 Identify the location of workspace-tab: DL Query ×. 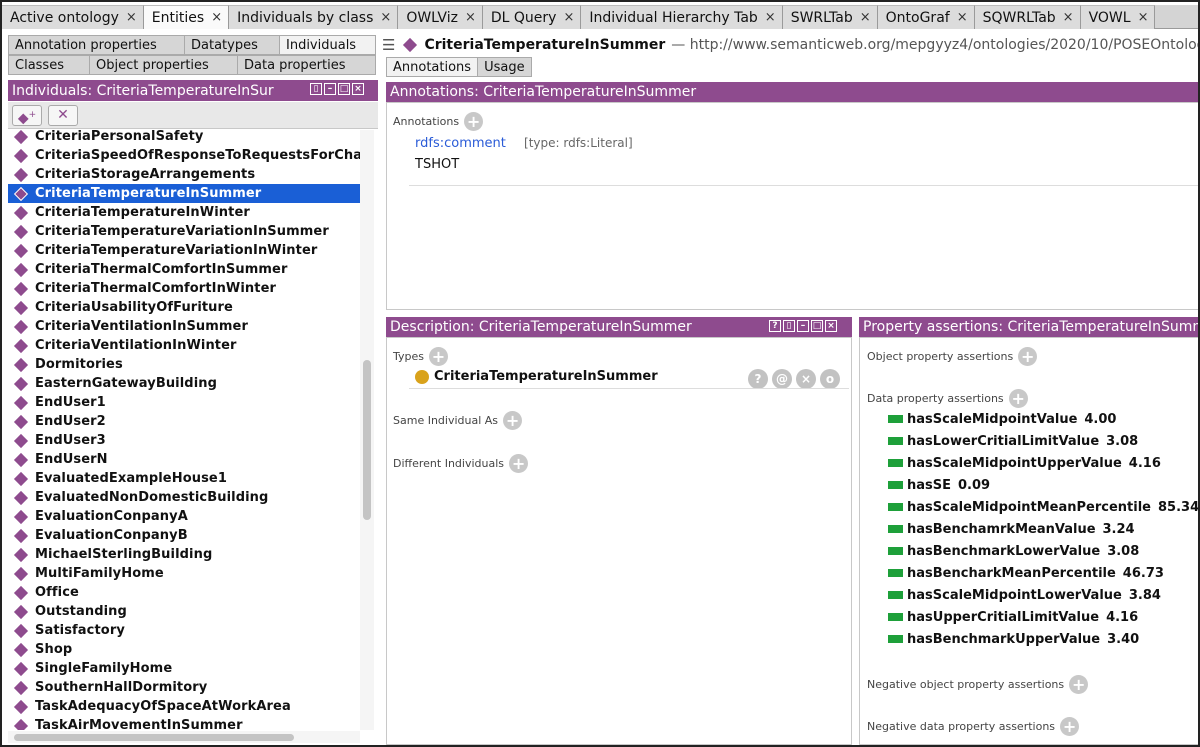
(532, 17).